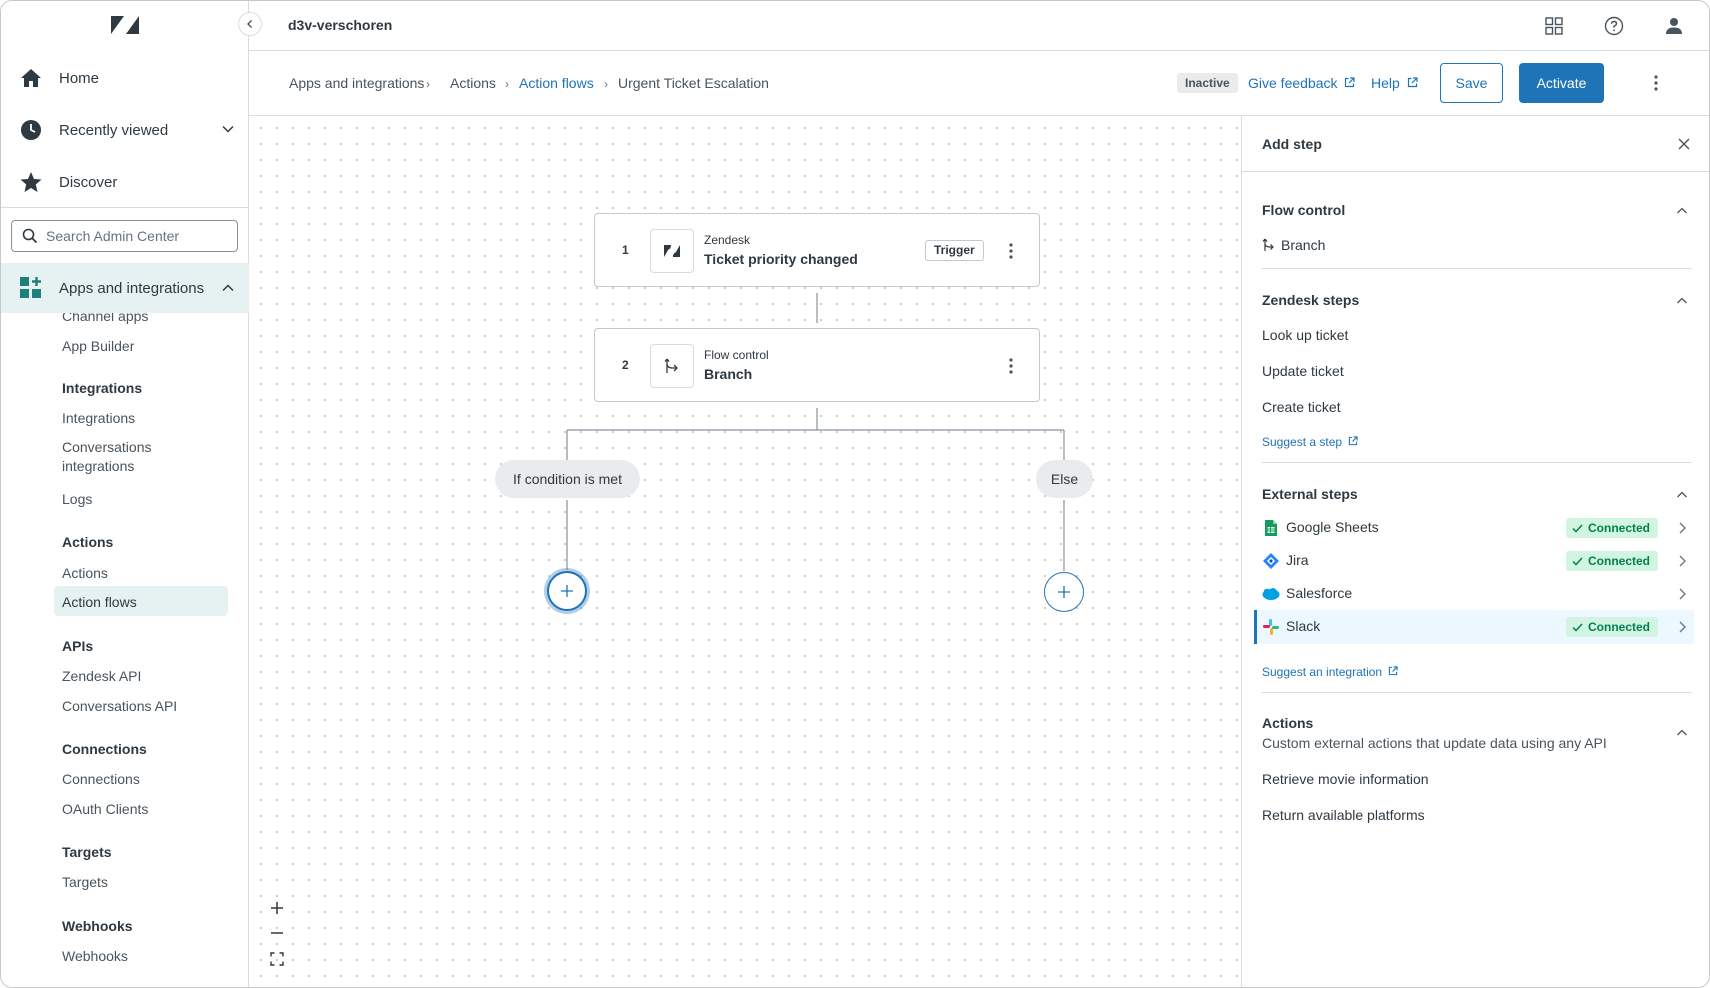 This screenshot has width=1710, height=988. I want to click on nav-apps-and-integrations: Apps and integrations, so click(125, 288).